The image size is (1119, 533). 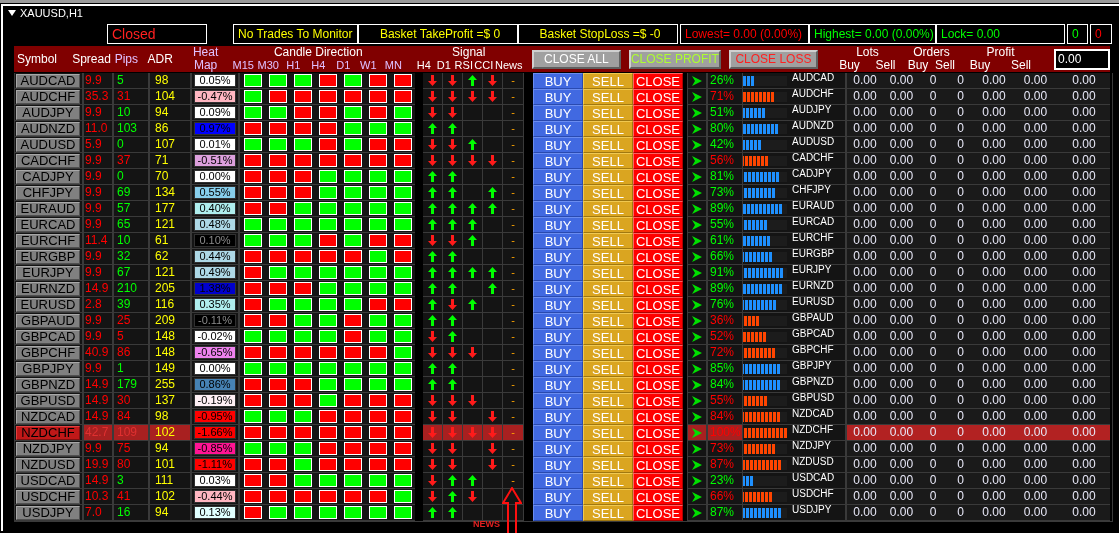 I want to click on symbol-button: AUDCHF, so click(x=48, y=97).